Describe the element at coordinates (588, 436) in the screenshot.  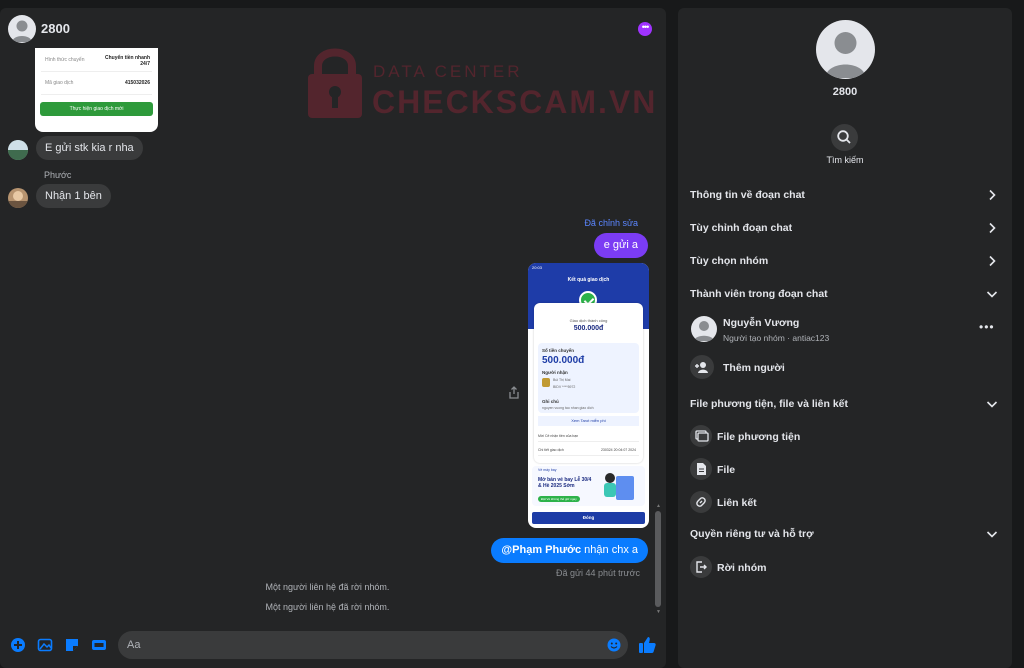
I see `receipt-row: Mời Cê nhận tiền của bạn` at that location.